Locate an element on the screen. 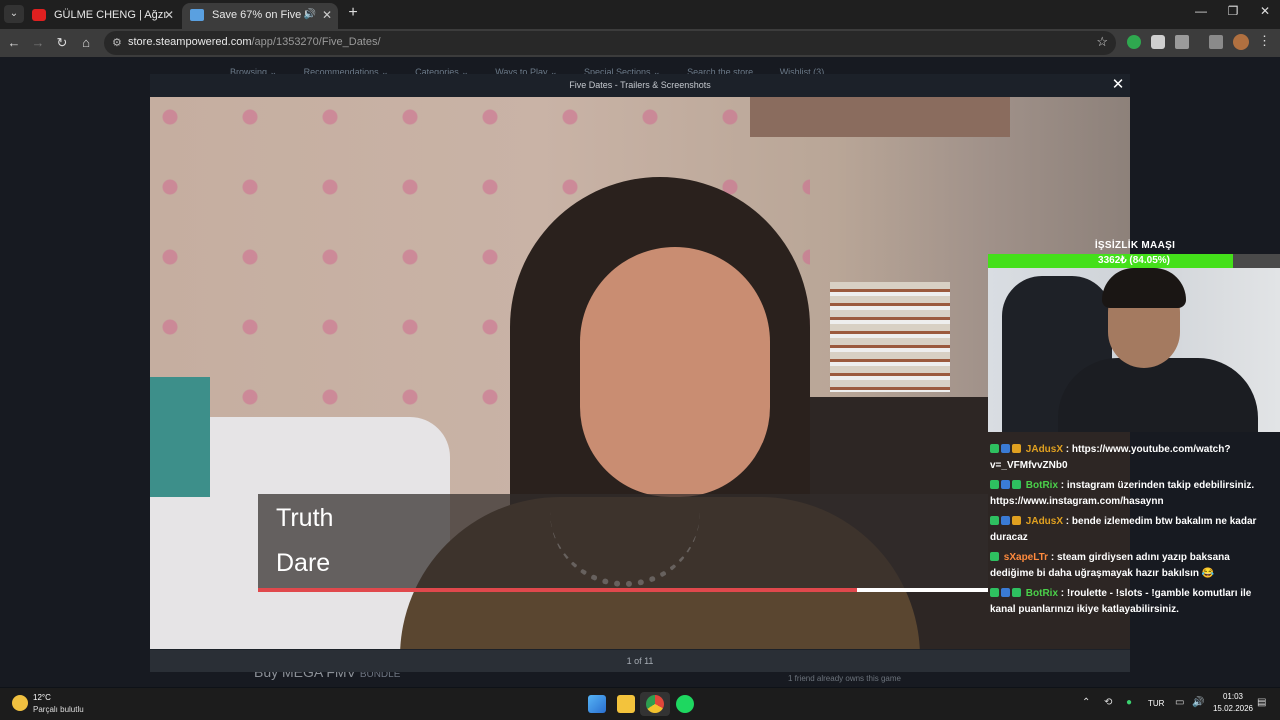 This screenshot has height=720, width=1280. goal-progress-text: 3362₺ (84.05%) is located at coordinates (1134, 260).